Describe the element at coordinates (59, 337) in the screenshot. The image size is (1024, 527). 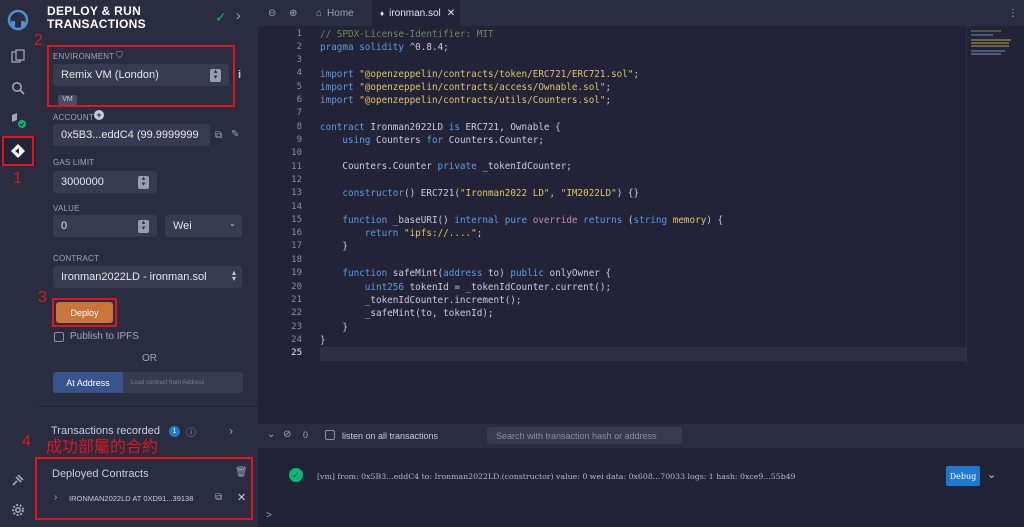
I see `publish-ipfs-checkbox` at that location.